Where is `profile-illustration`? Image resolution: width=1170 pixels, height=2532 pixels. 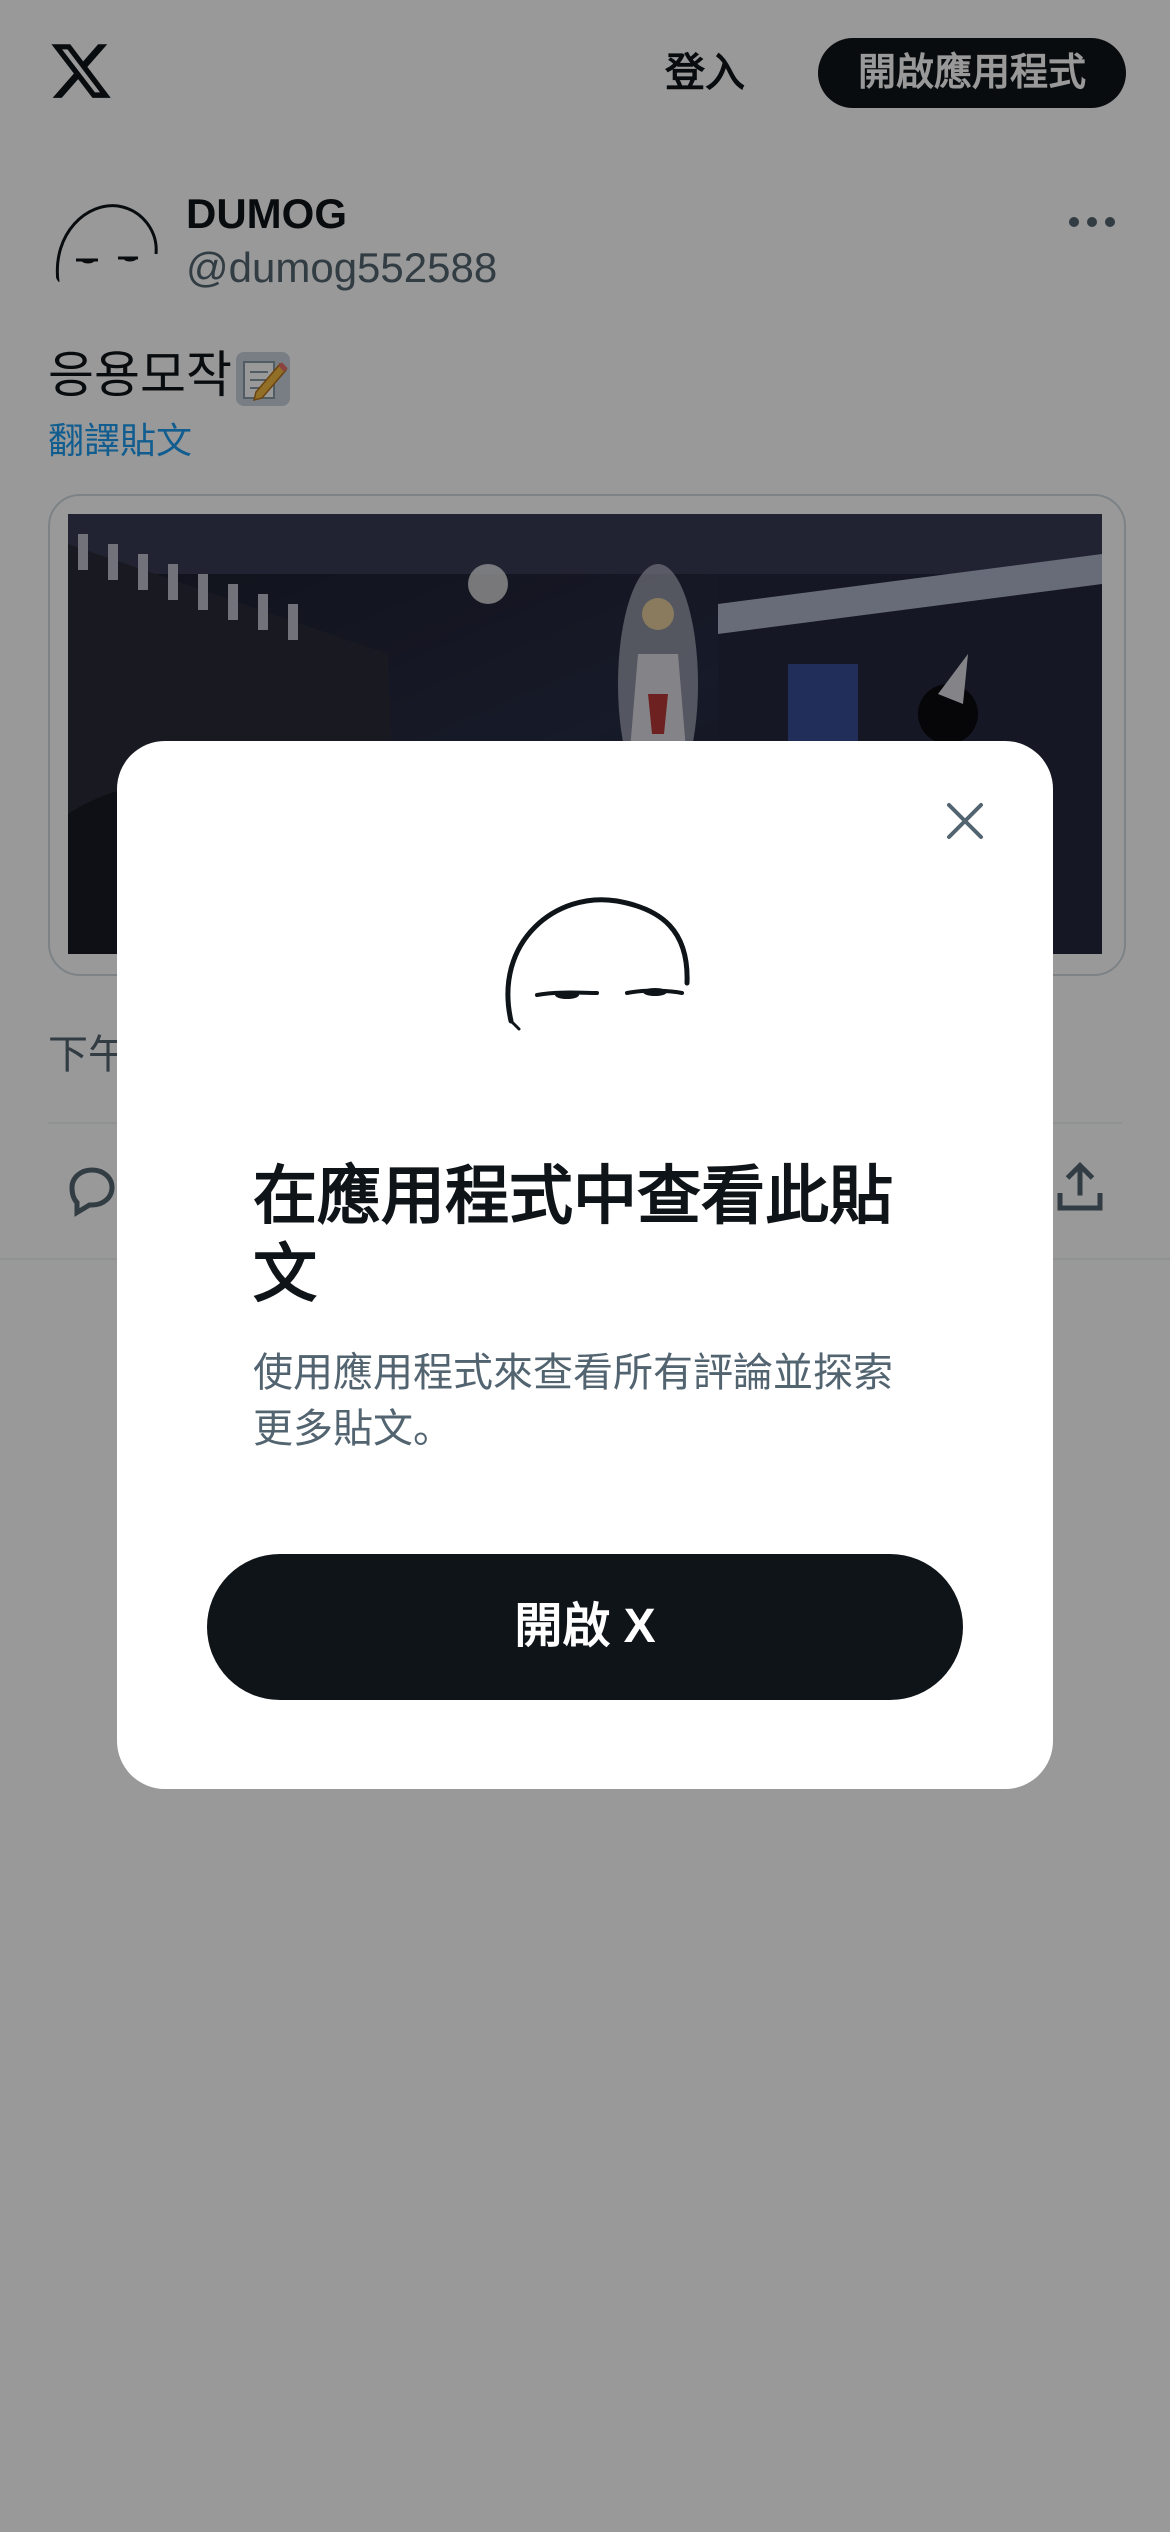
profile-illustration is located at coordinates (597, 964).